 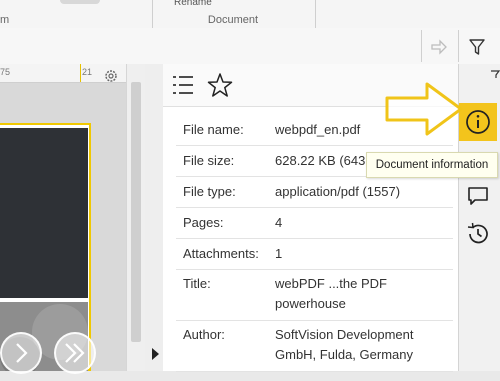 I want to click on callout-arrow-icon, so click(x=425, y=109).